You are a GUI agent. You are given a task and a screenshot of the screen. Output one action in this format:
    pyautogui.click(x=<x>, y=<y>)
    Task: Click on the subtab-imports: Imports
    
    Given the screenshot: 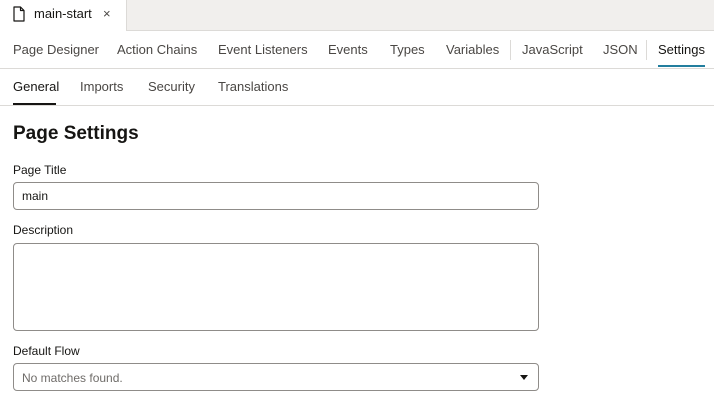 What is the action you would take?
    pyautogui.click(x=101, y=86)
    